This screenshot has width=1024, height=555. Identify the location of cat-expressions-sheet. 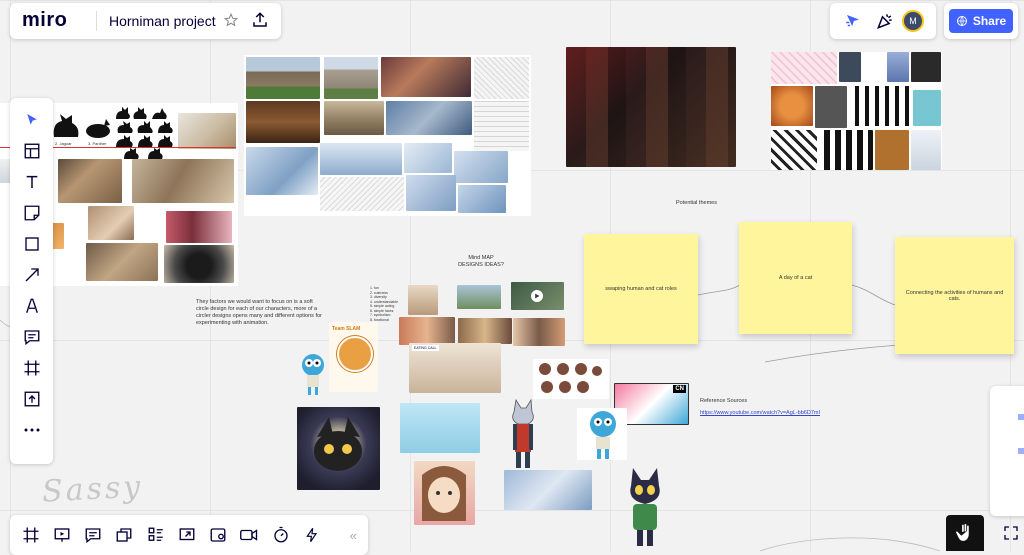
(571, 379).